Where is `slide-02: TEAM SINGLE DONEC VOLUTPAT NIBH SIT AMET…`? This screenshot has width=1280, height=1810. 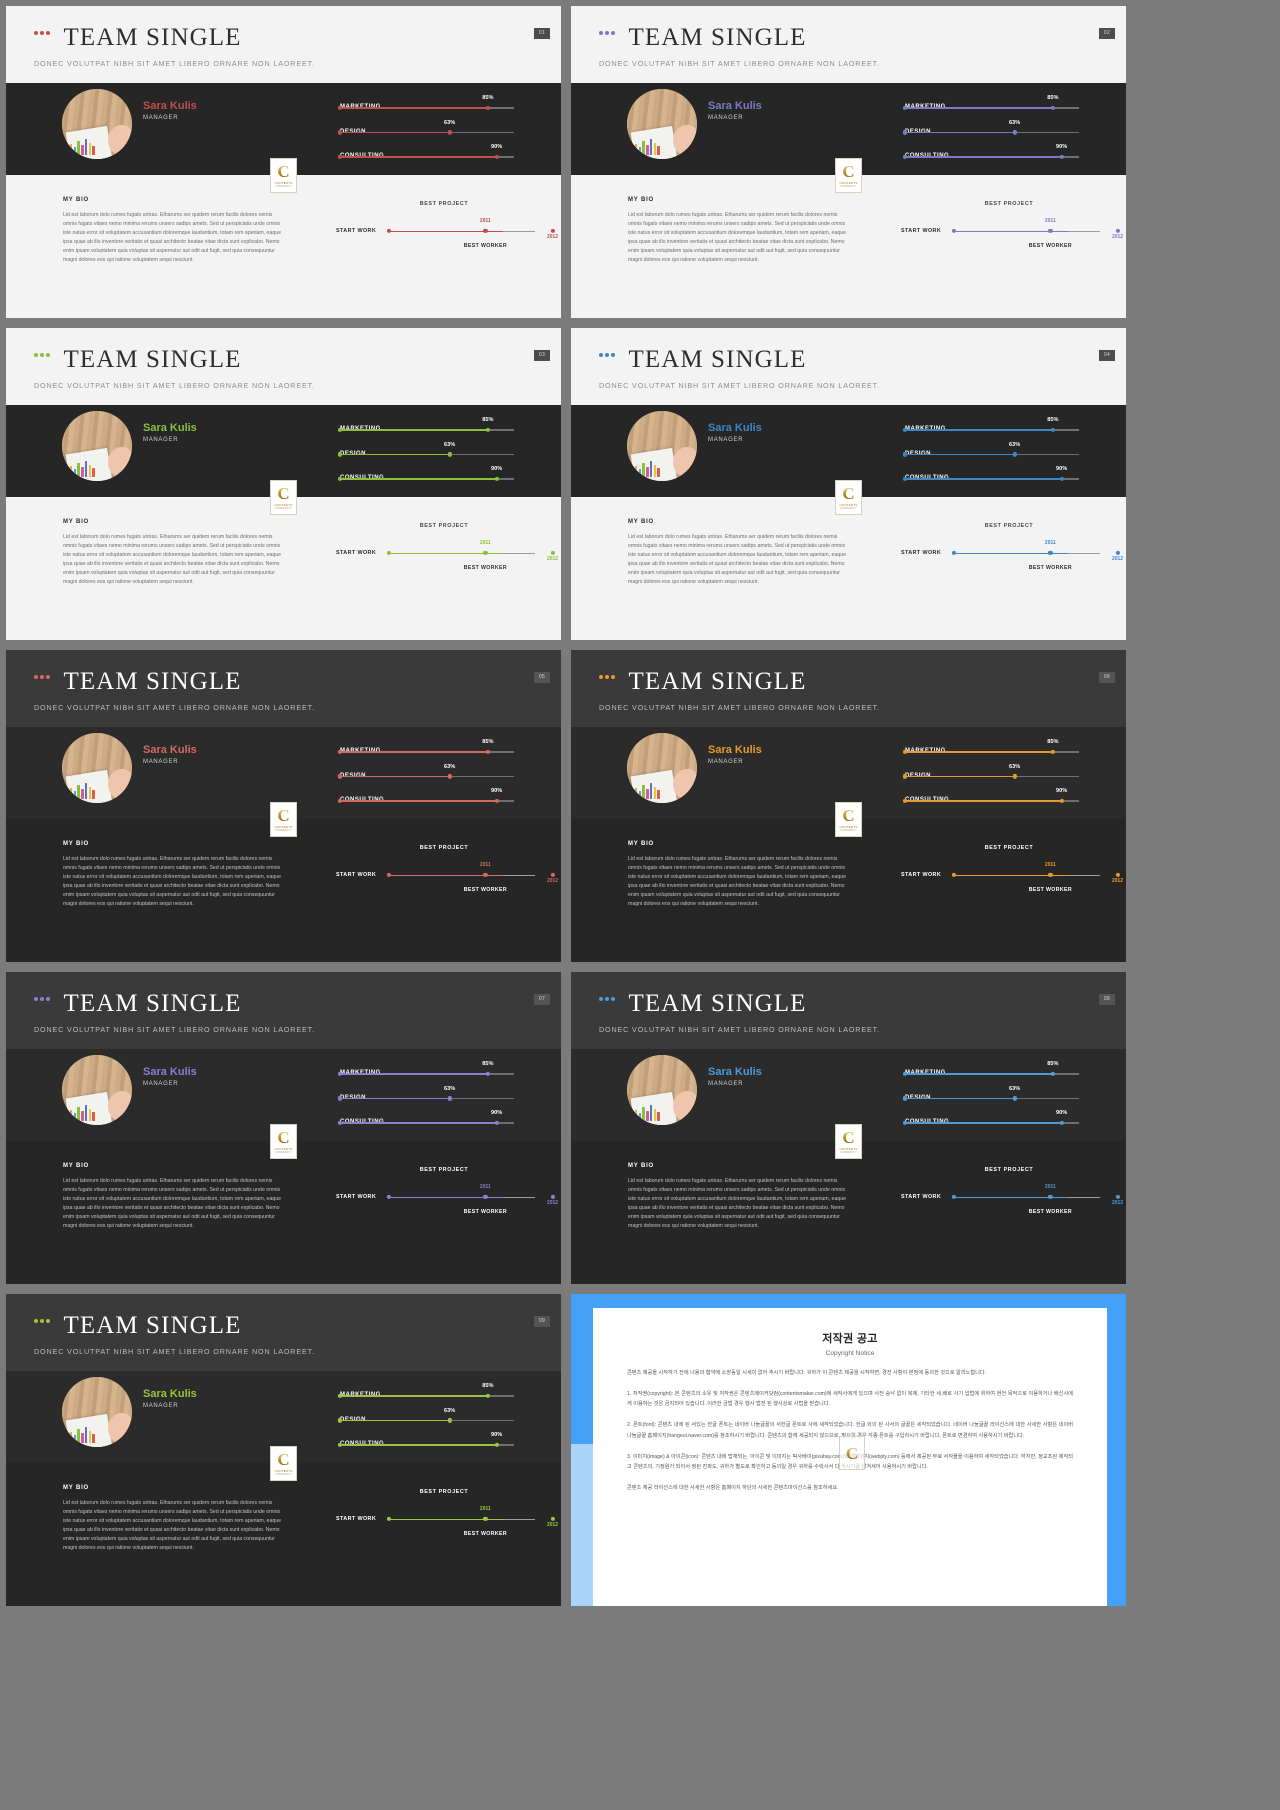 slide-02: TEAM SINGLE DONEC VOLUTPAT NIBH SIT AMET… is located at coordinates (848, 162).